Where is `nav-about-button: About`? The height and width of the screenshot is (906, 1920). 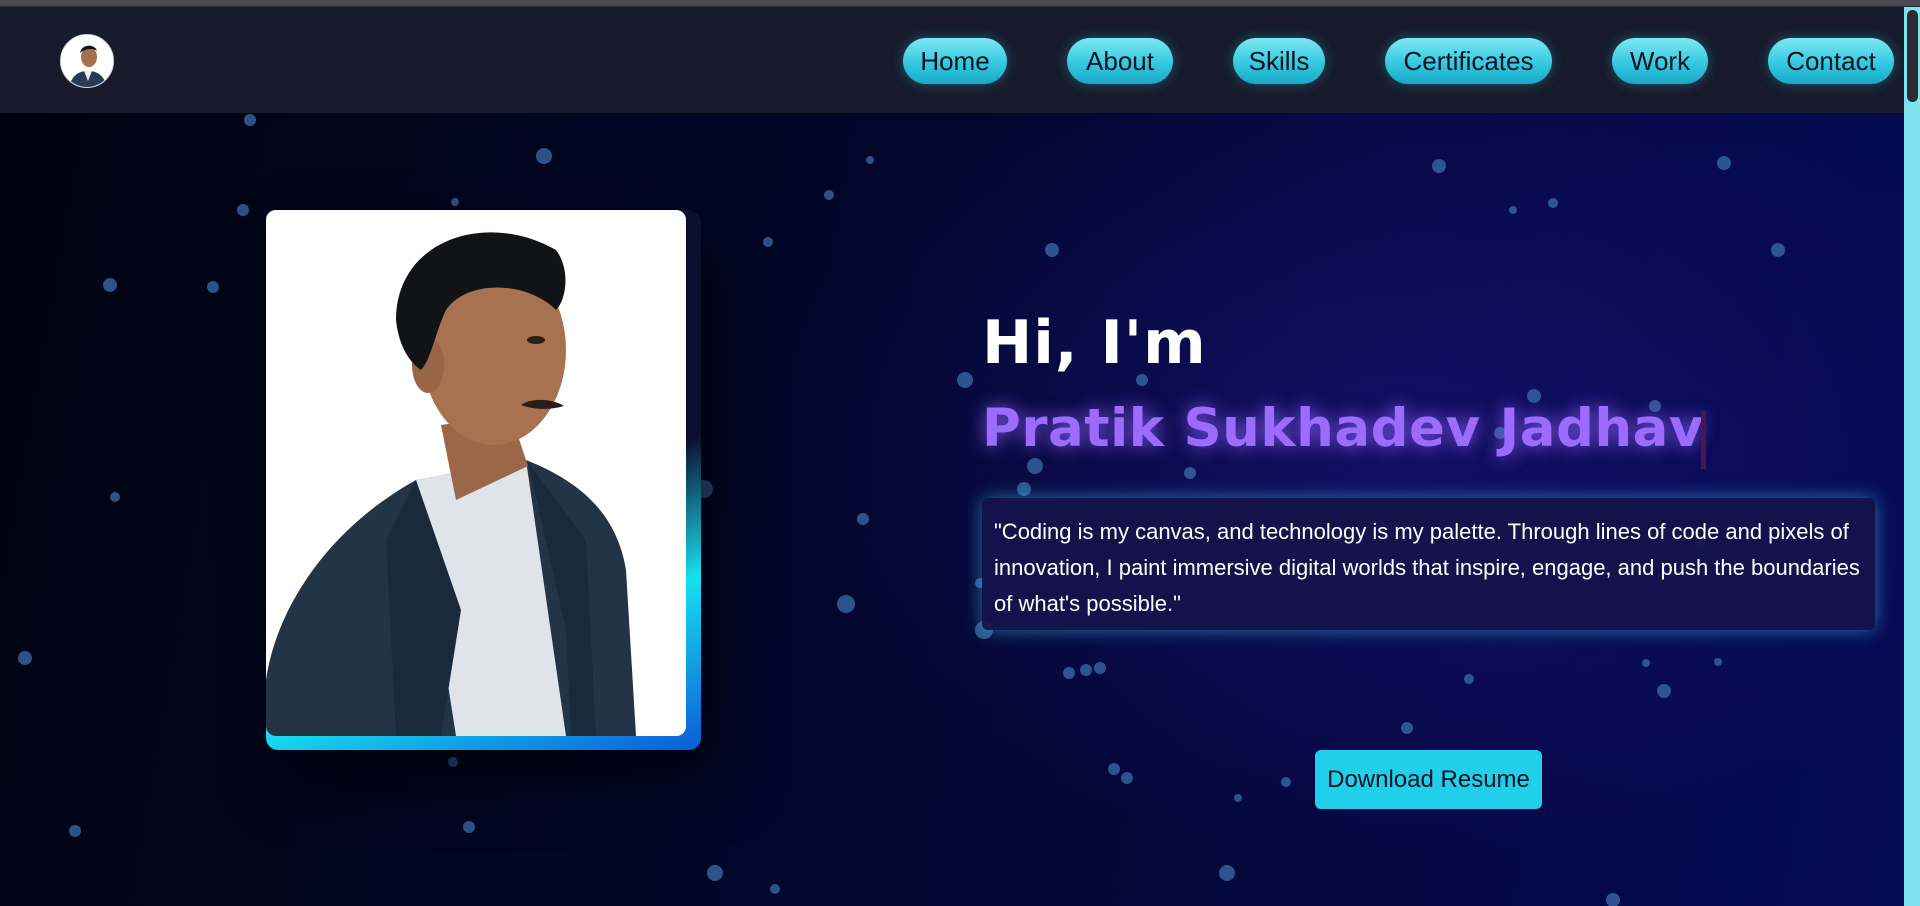
nav-about-button: About is located at coordinates (1120, 61).